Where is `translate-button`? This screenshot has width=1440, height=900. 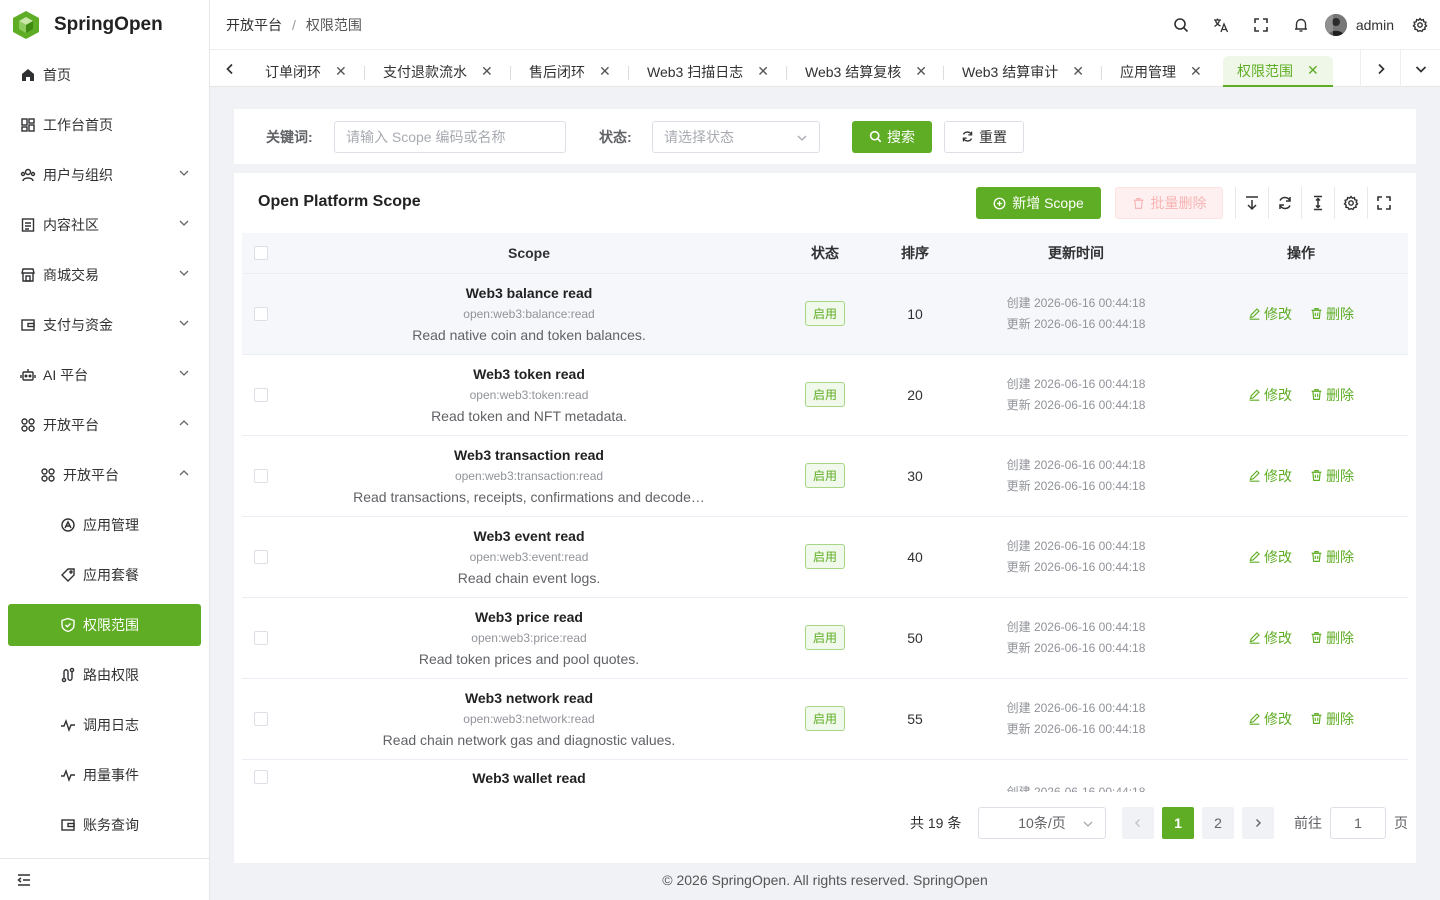 translate-button is located at coordinates (1221, 25).